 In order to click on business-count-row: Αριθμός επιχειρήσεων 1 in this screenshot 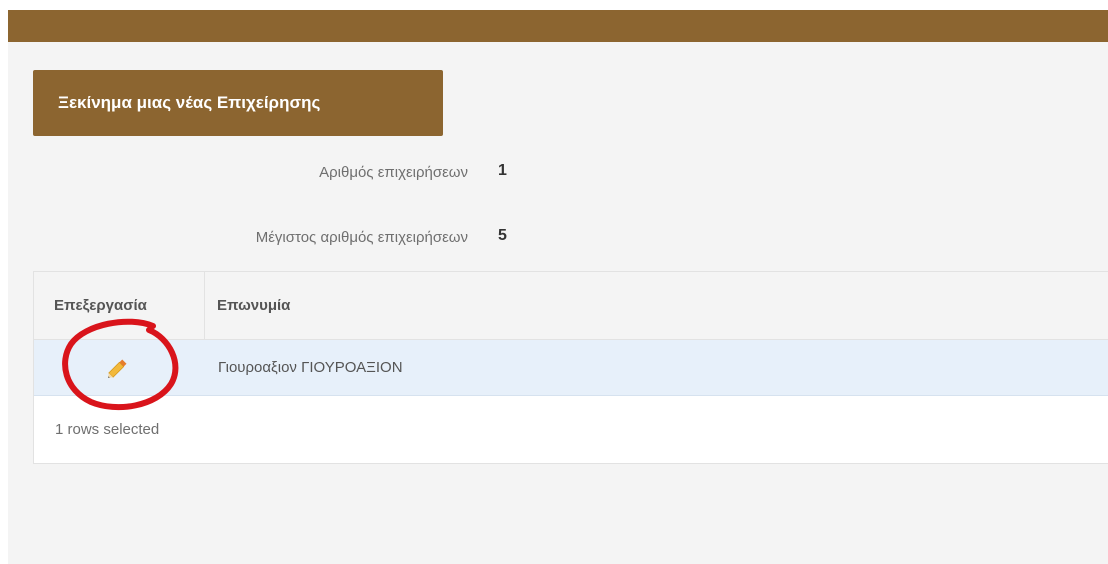, I will do `click(268, 173)`.